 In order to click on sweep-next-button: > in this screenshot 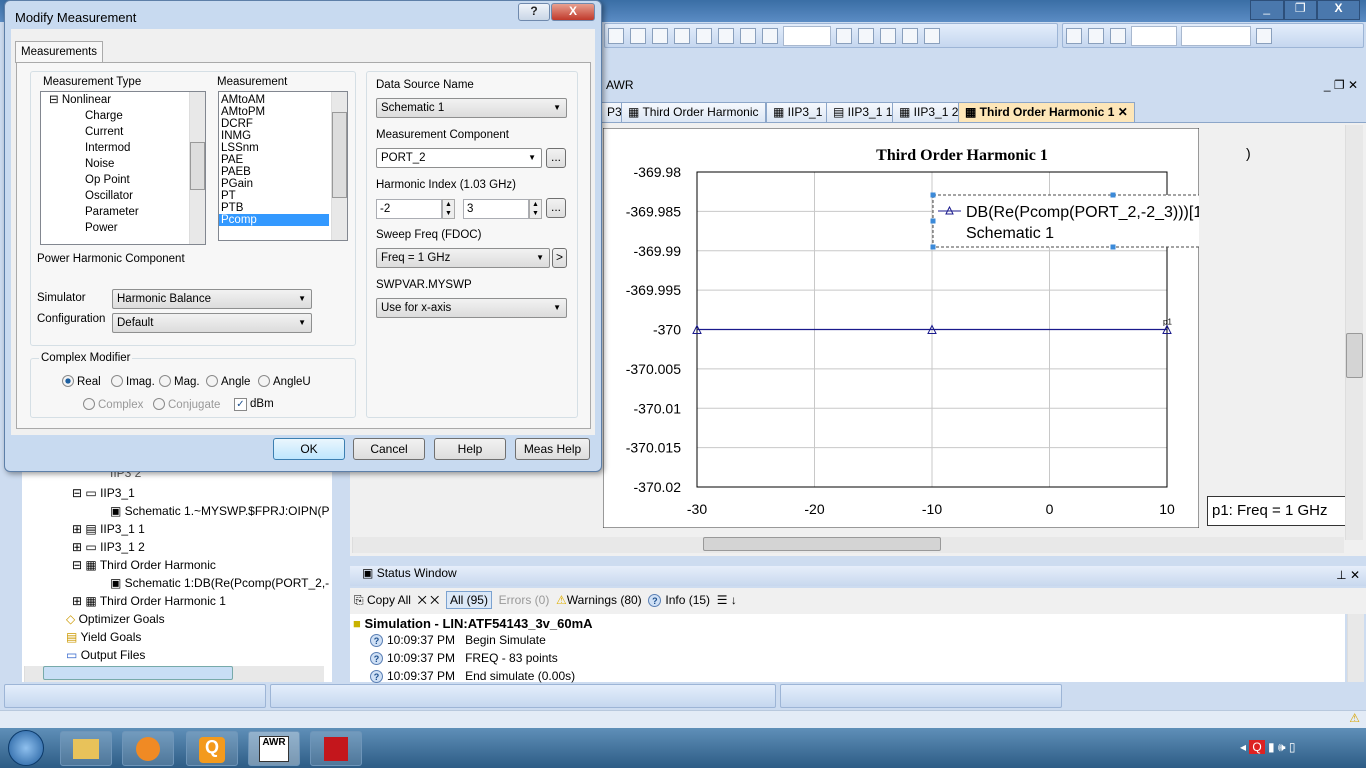, I will do `click(559, 258)`.